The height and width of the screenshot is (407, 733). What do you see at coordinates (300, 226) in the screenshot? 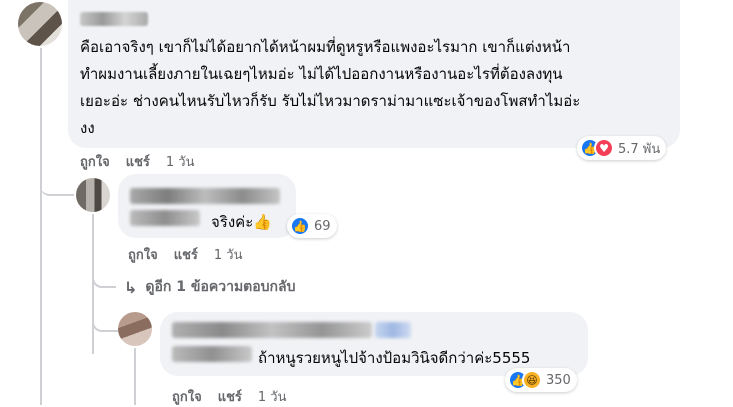
I see `like-reaction-icon: 👍` at bounding box center [300, 226].